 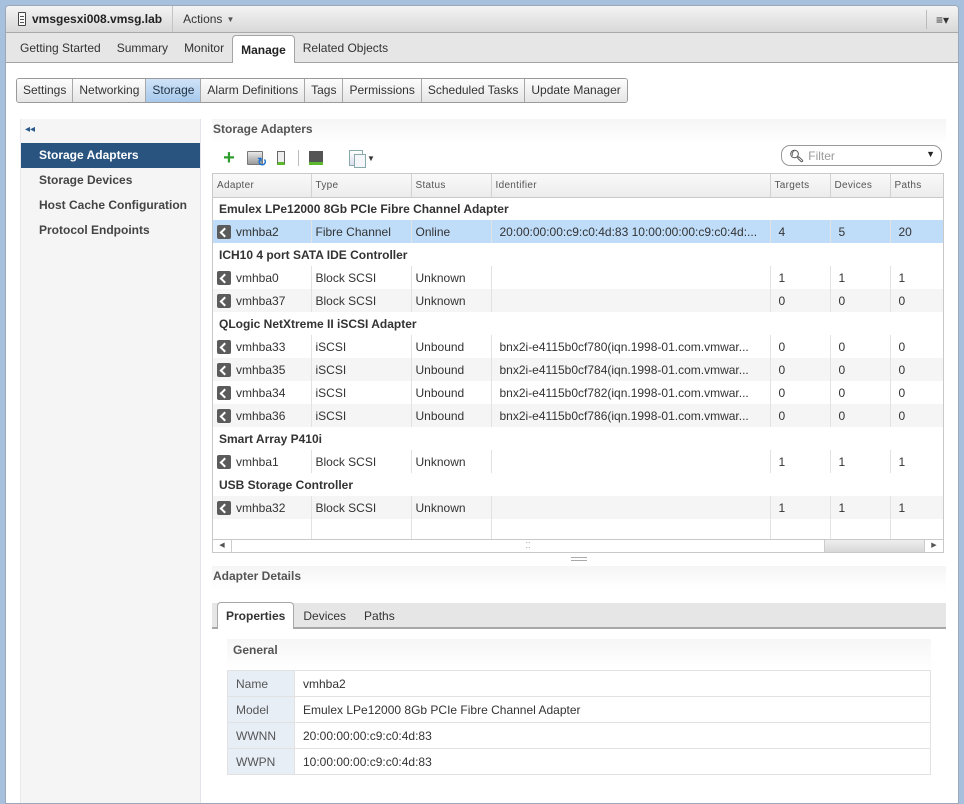 I want to click on rescan-icon, so click(x=256, y=159).